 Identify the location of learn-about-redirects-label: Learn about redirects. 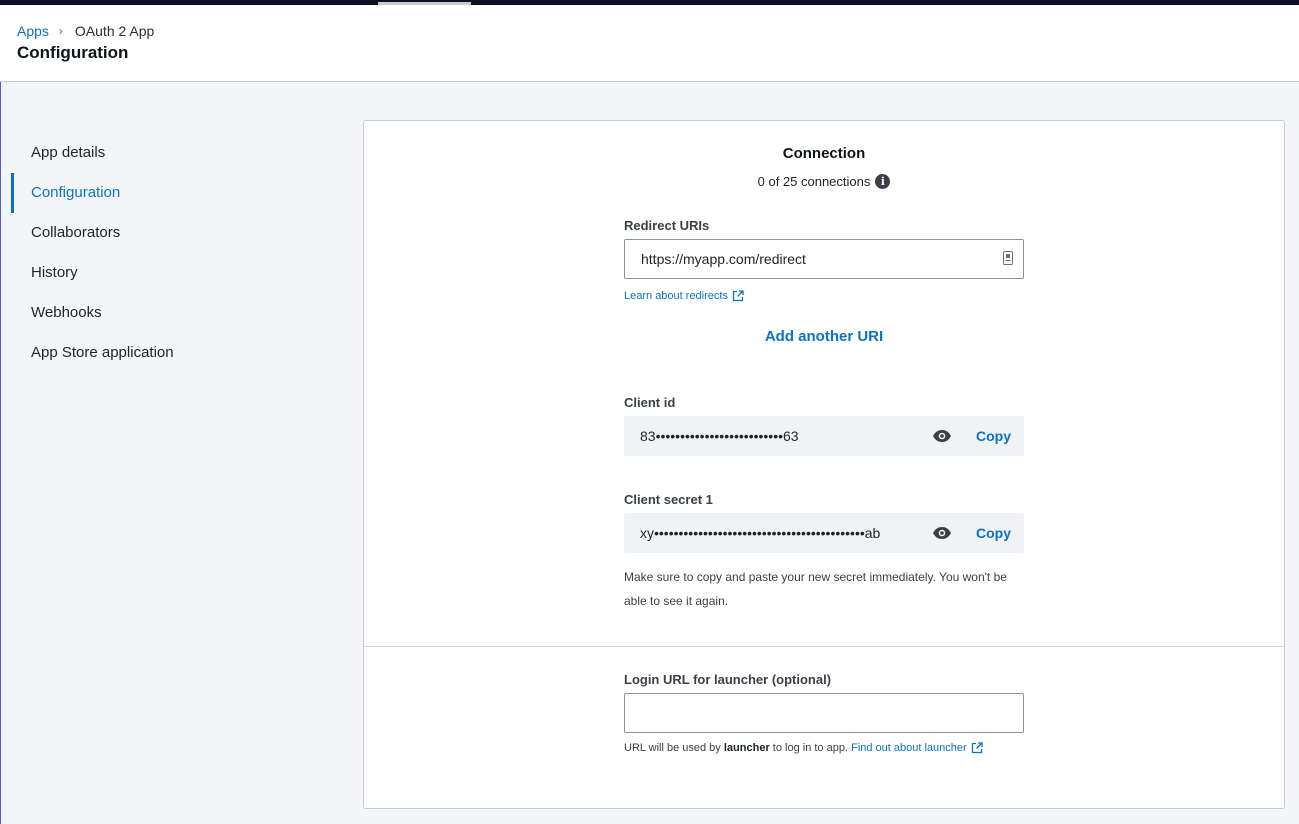
(676, 296).